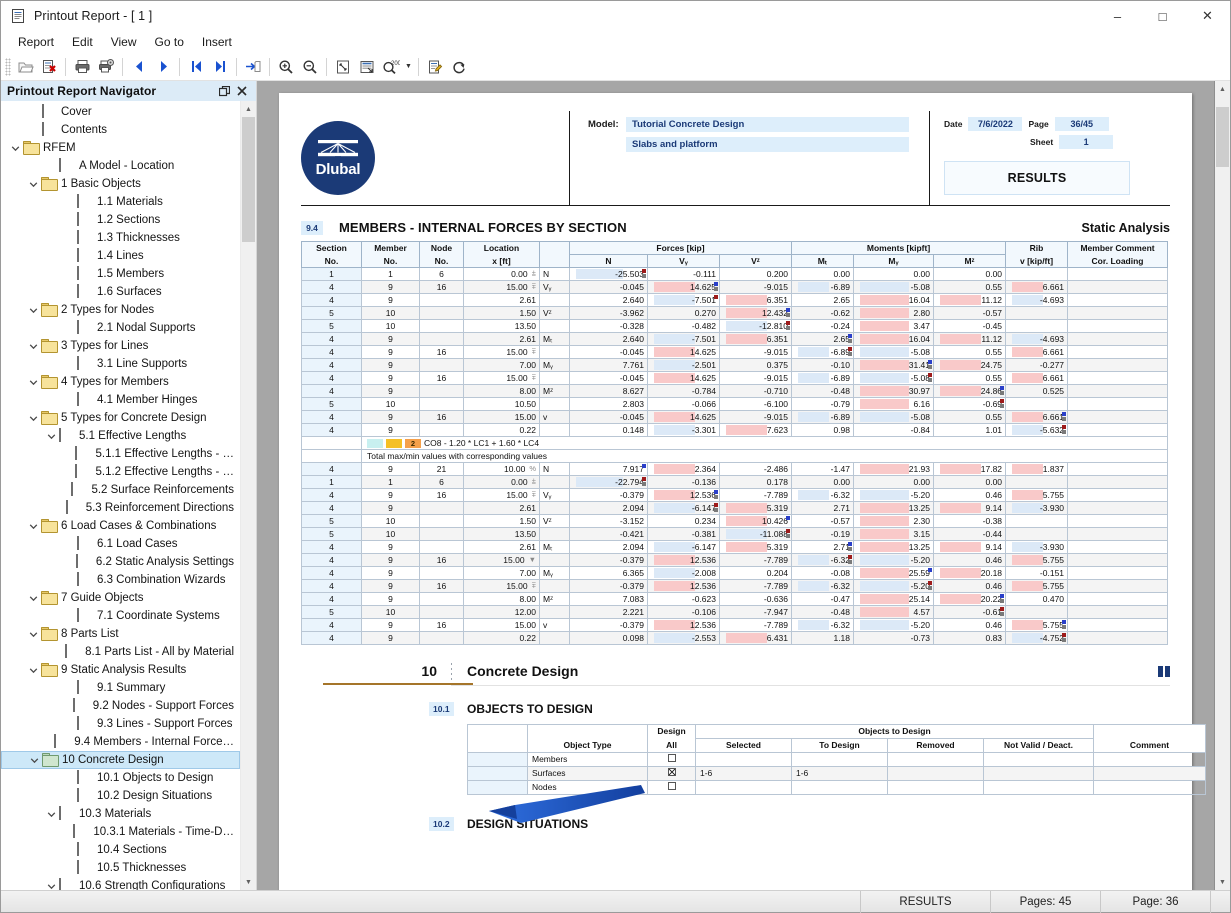 Image resolution: width=1231 pixels, height=913 pixels. Describe the element at coordinates (120, 310) in the screenshot. I see `navigator-item-2-types-for-nodes: 2 Types for Nodes` at that location.